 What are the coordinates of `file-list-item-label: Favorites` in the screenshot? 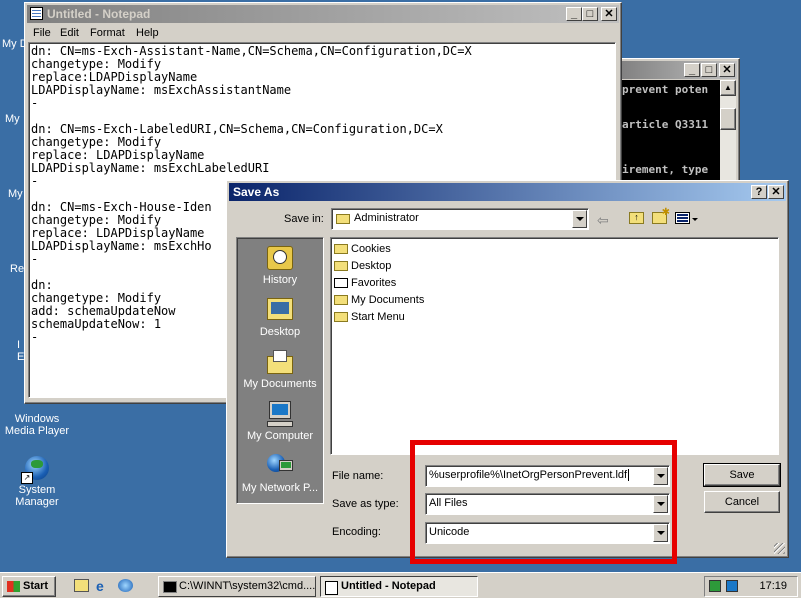 It's located at (374, 283).